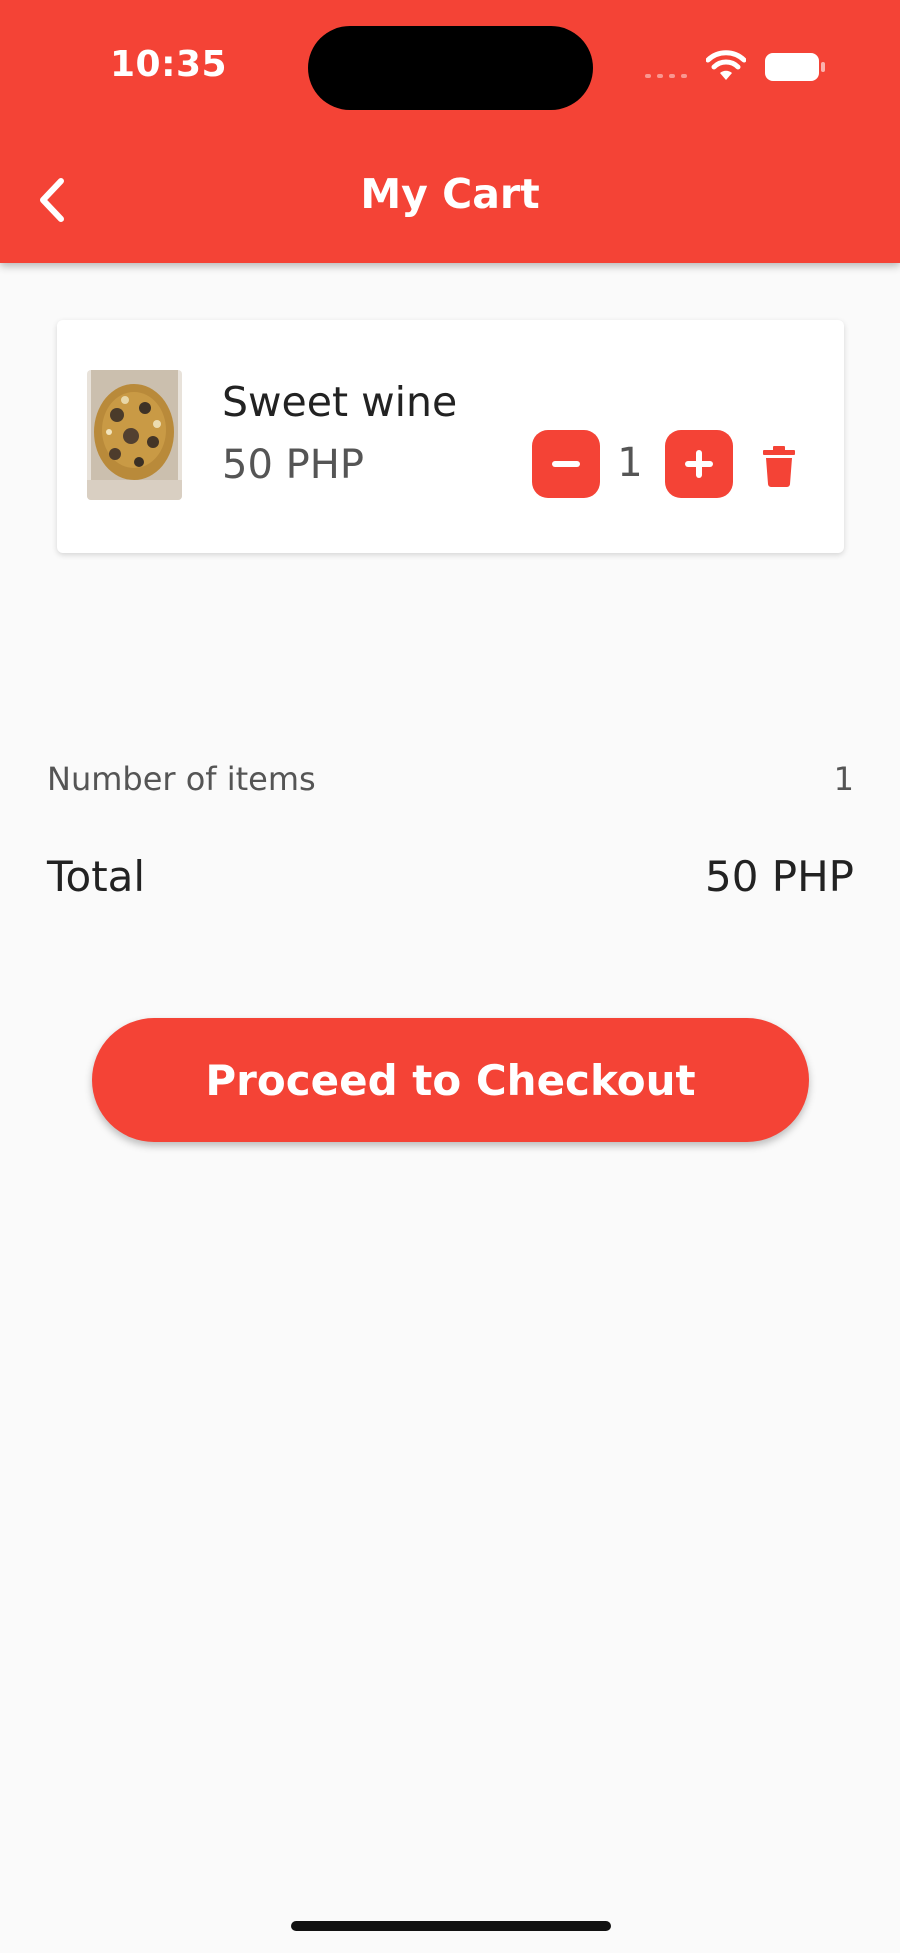 The height and width of the screenshot is (1953, 900). I want to click on total-value: 50 PHP, so click(779, 876).